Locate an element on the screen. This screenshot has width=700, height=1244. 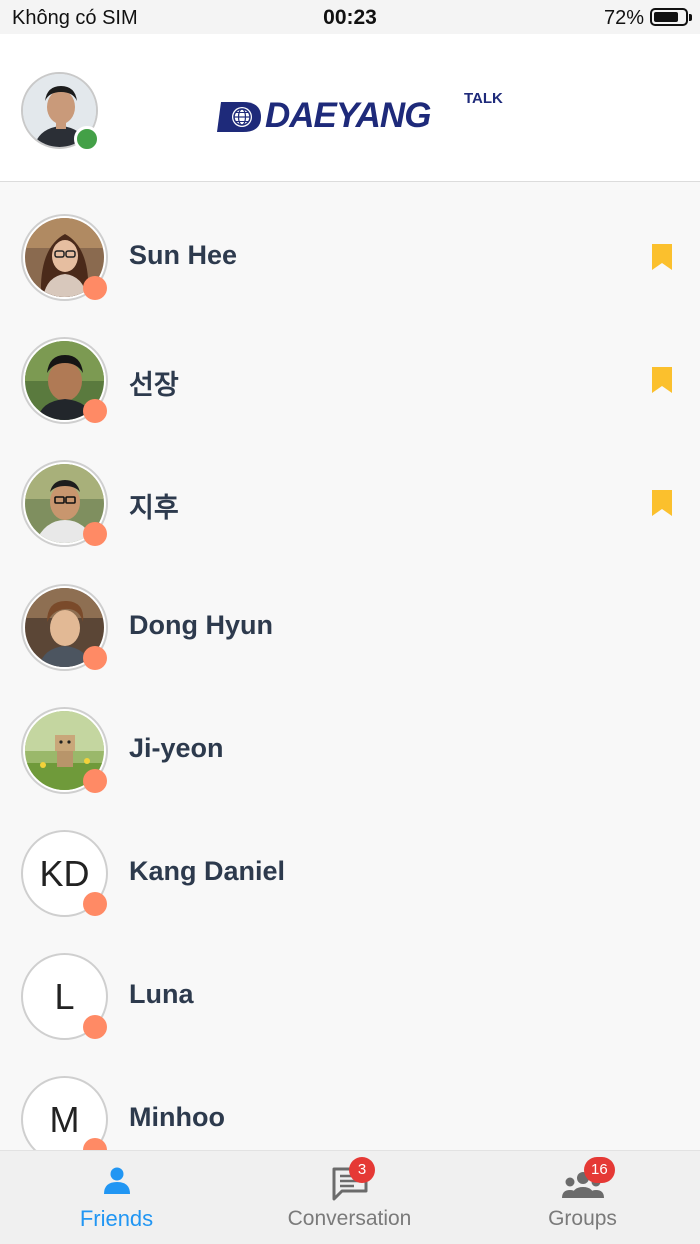
app-header: DAEYANG TALK is located at coordinates (350, 108).